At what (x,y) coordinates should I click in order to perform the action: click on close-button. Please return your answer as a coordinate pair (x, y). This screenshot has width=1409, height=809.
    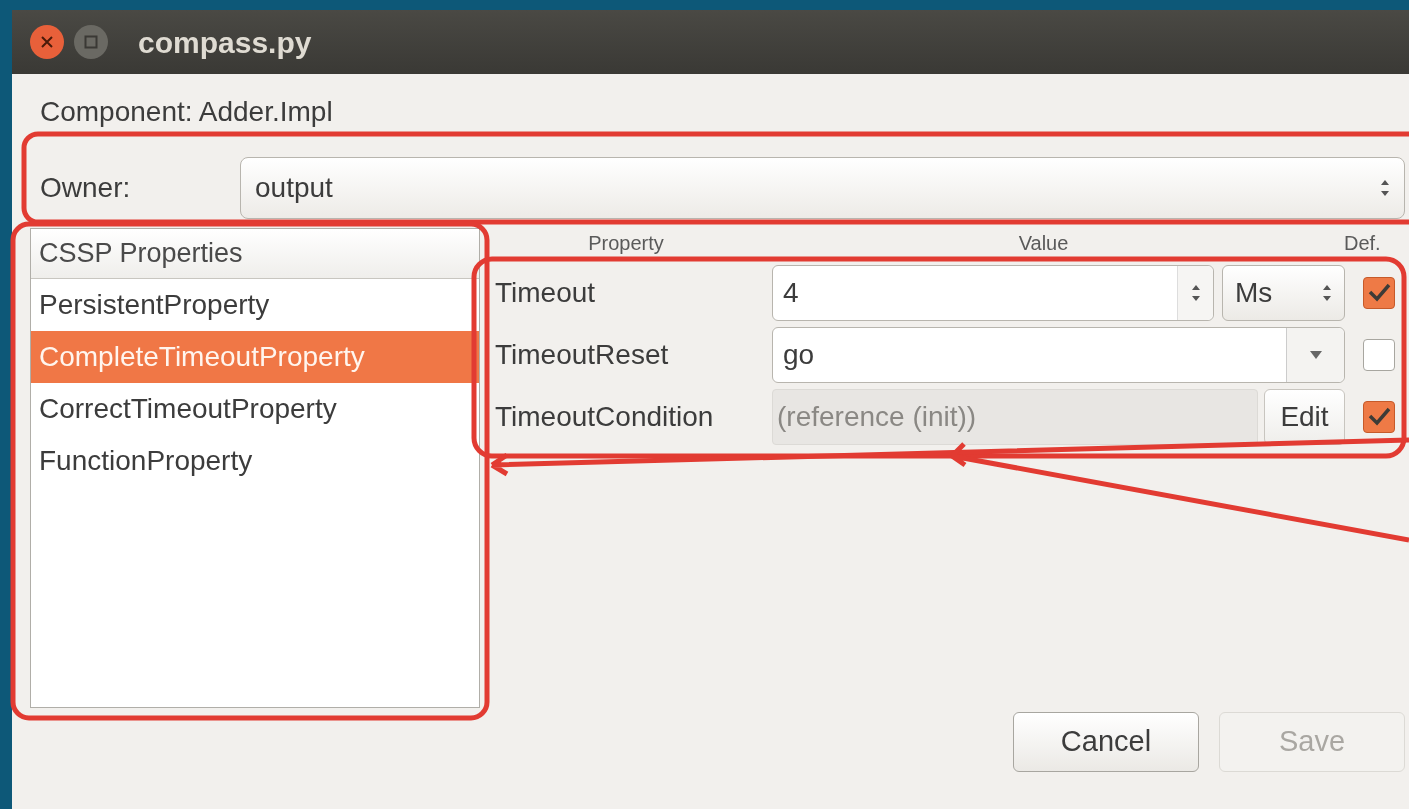
    Looking at the image, I should click on (47, 42).